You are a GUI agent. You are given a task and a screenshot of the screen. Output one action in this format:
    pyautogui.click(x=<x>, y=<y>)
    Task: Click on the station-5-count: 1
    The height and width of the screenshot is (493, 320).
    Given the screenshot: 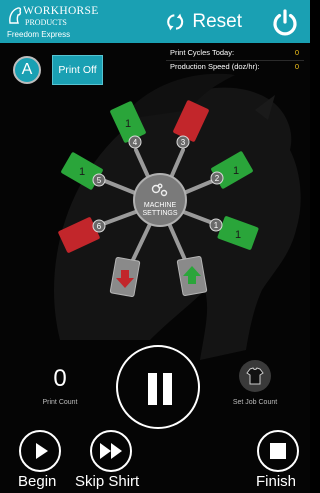 What is the action you would take?
    pyautogui.click(x=82, y=172)
    